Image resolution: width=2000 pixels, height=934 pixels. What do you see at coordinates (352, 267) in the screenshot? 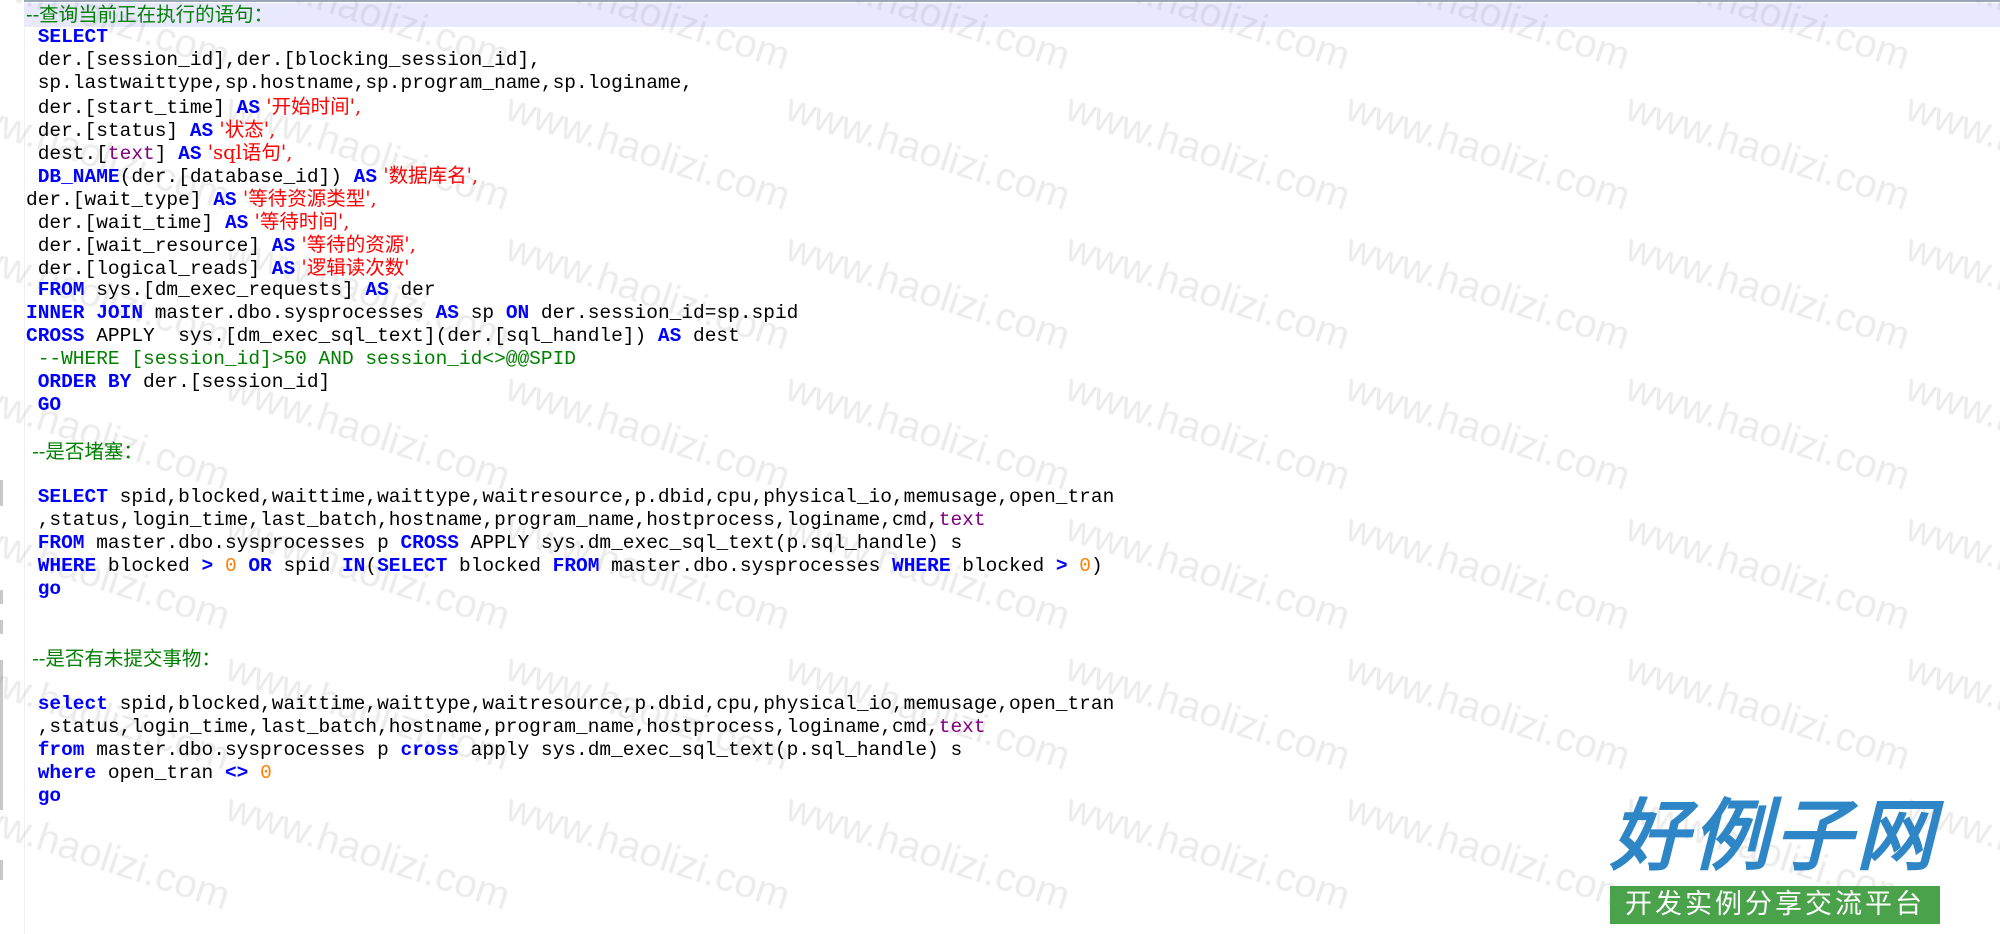
I see `code-token: '逻辑读次数'` at bounding box center [352, 267].